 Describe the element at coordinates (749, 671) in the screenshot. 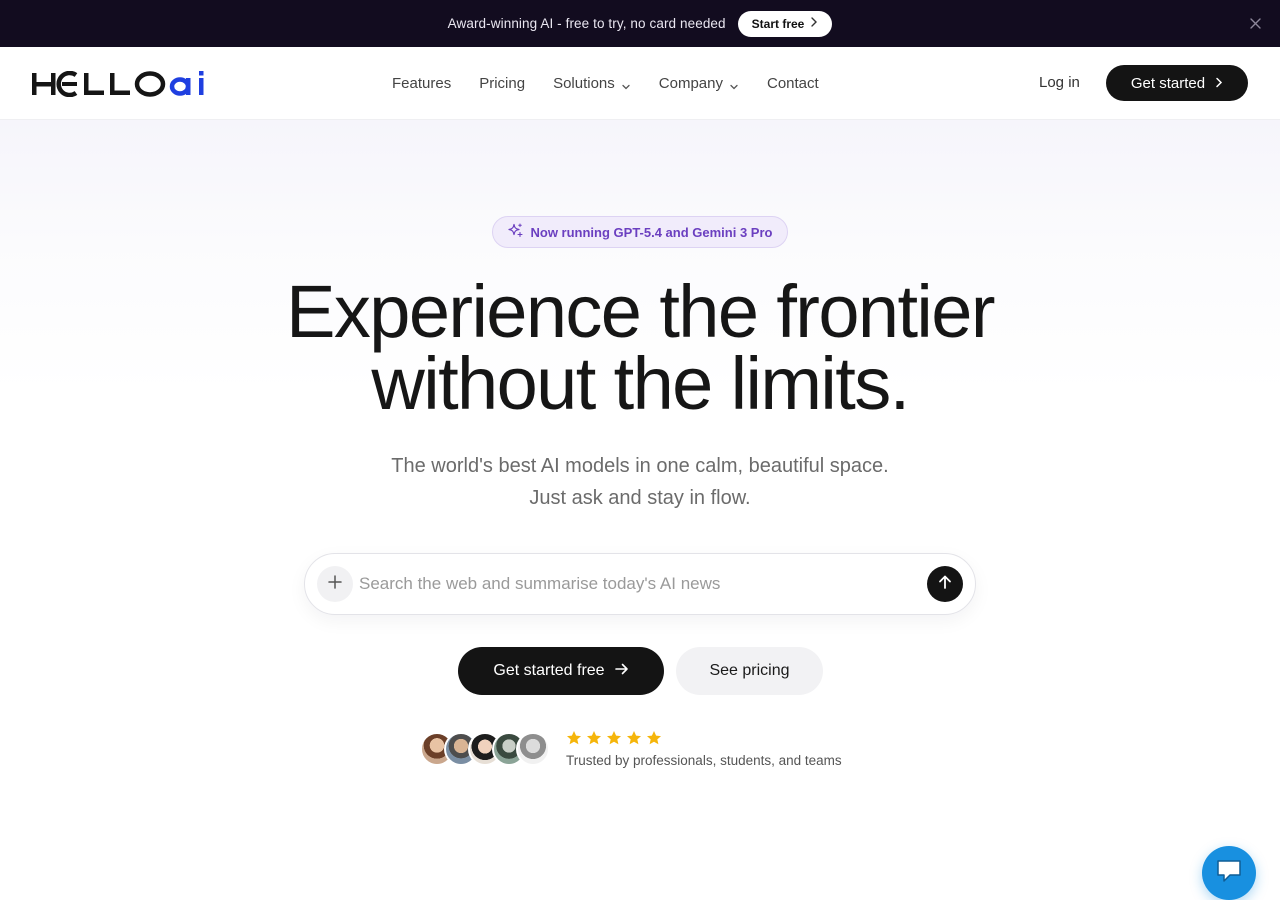

I see `see-pricing-button: See pricing` at that location.